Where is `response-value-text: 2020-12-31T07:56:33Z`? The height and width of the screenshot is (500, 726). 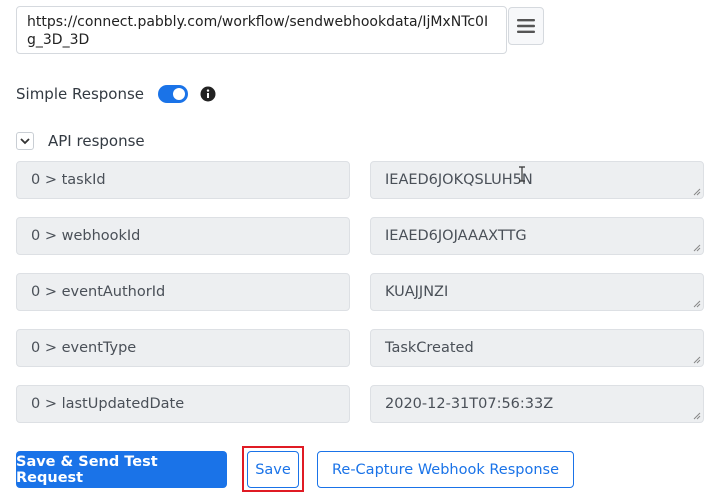 response-value-text: 2020-12-31T07:56:33Z is located at coordinates (469, 404).